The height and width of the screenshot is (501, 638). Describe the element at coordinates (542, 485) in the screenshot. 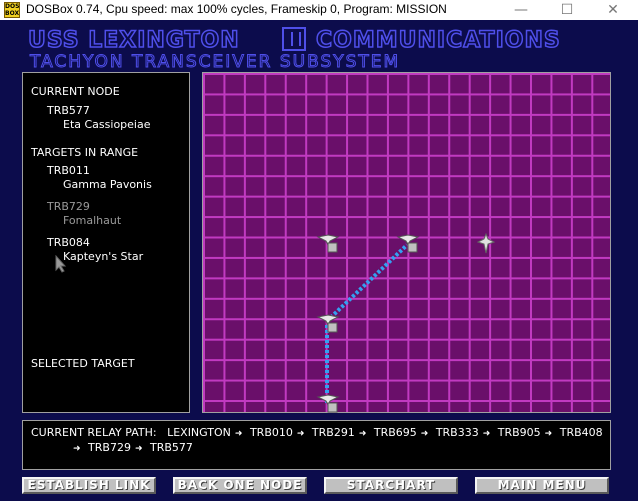

I see `main-menu-button: MAIN MENU` at that location.